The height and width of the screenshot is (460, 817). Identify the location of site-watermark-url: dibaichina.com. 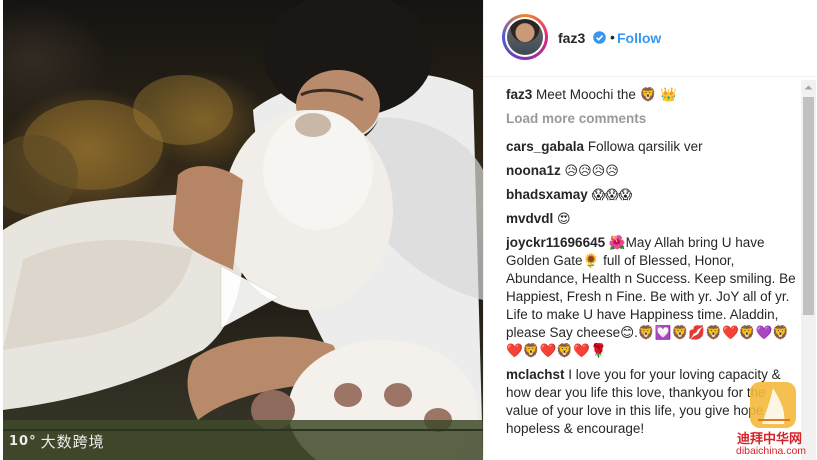
(771, 451).